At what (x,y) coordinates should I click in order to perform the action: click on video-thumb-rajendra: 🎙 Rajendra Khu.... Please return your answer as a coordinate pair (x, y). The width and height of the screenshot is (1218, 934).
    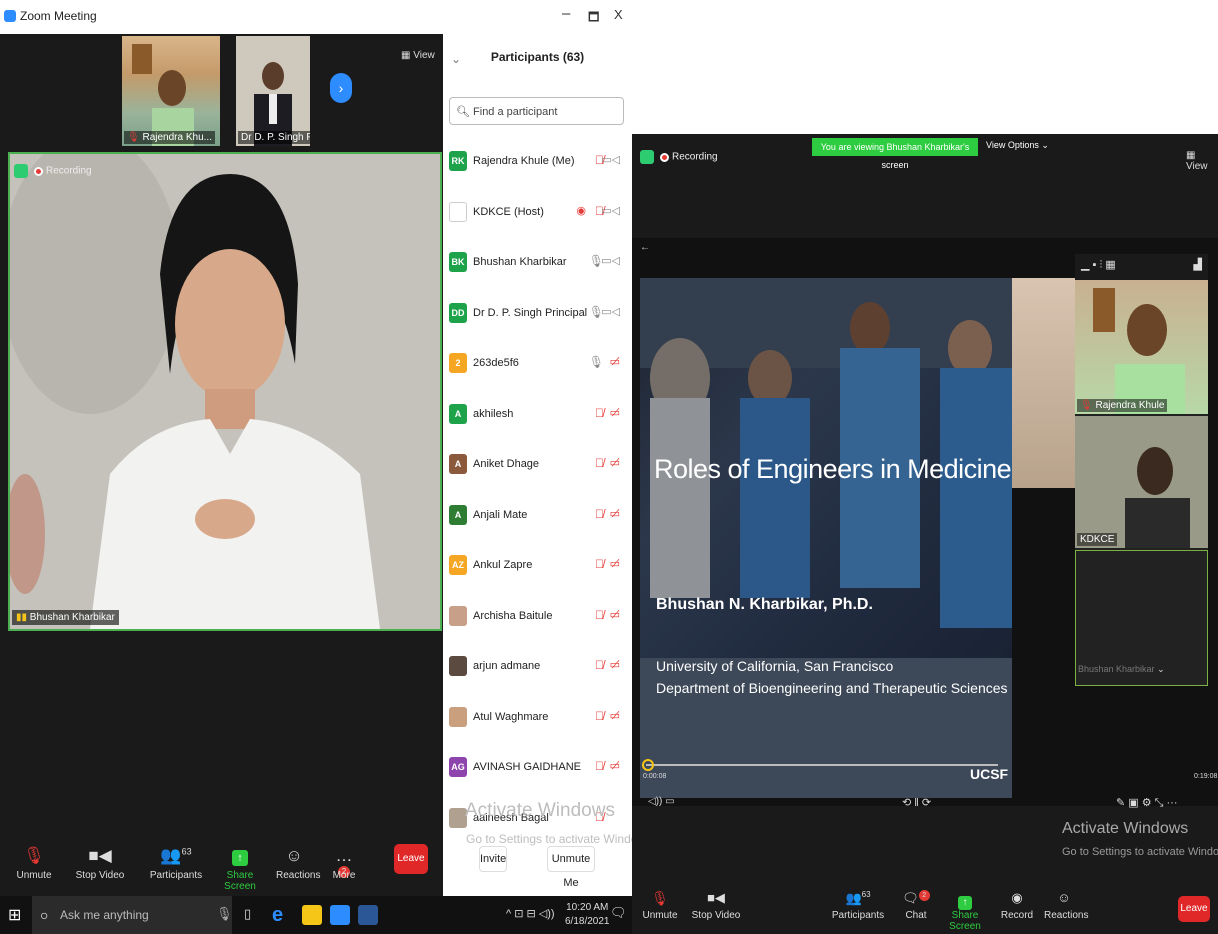
    Looking at the image, I should click on (171, 91).